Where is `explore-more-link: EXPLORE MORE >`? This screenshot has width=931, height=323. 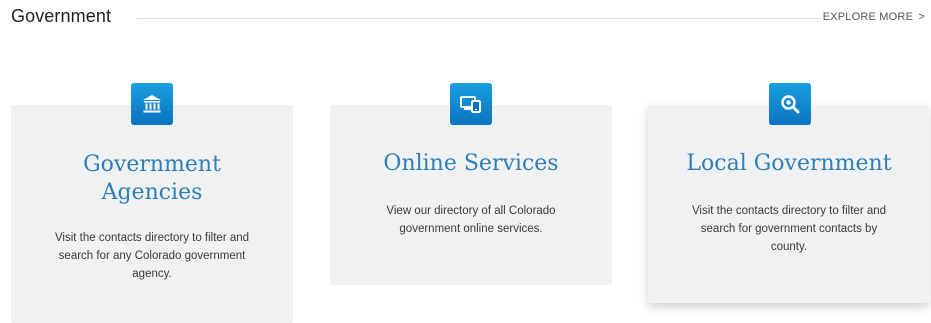
explore-more-link: EXPLORE MORE > is located at coordinates (874, 17).